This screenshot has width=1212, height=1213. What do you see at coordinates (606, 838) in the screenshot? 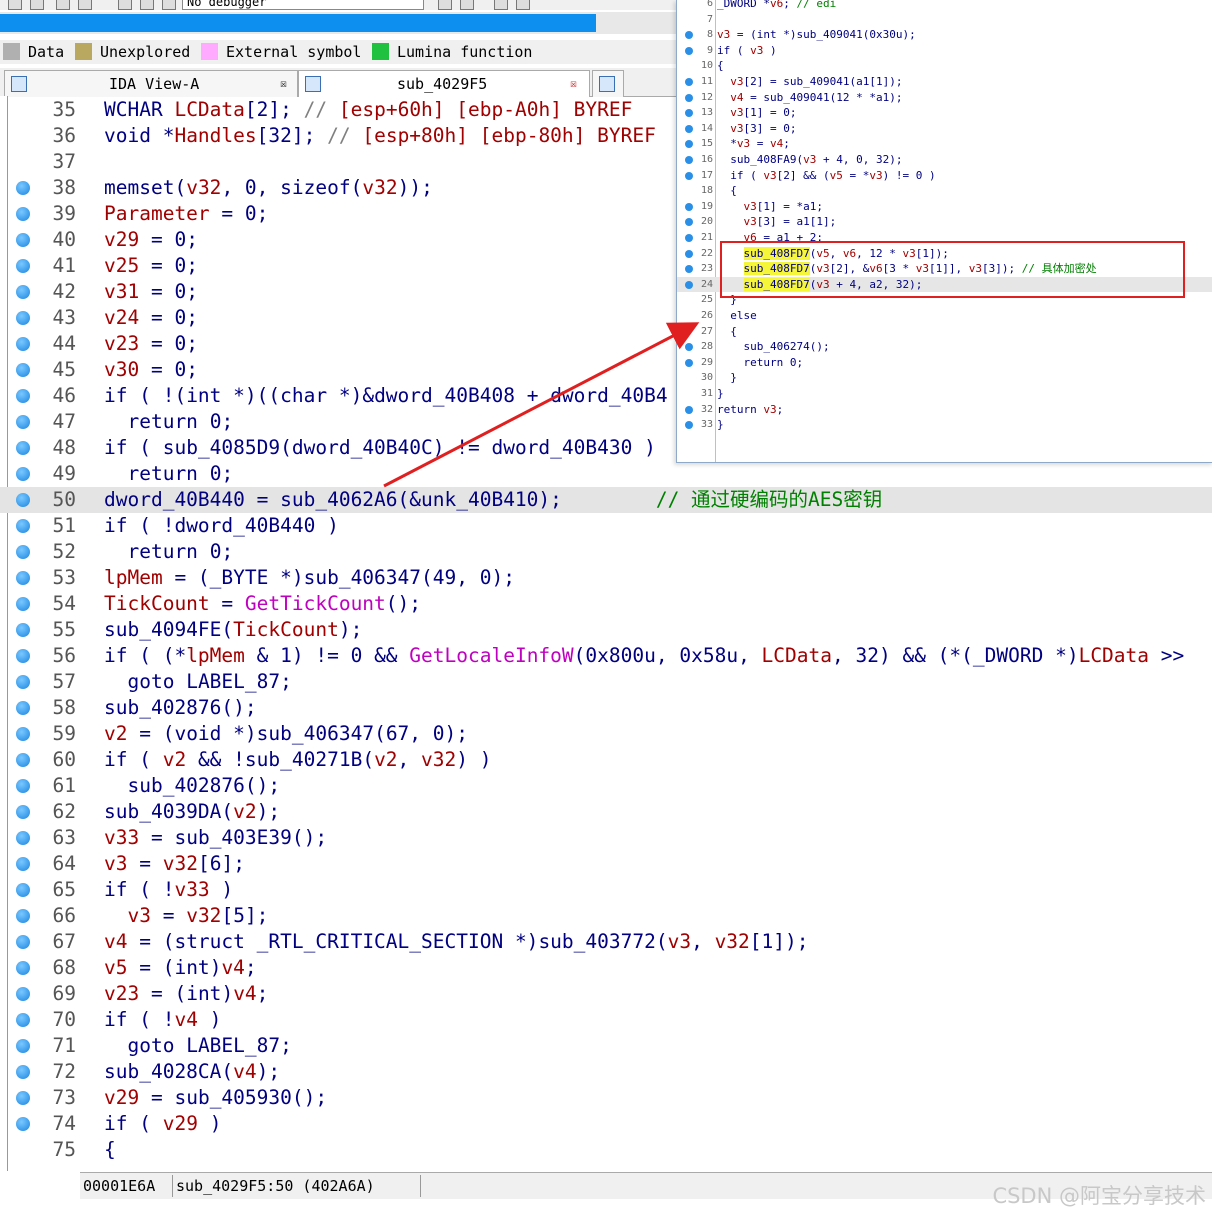
I see `code-line: 63 v33 = sub_403E39();` at bounding box center [606, 838].